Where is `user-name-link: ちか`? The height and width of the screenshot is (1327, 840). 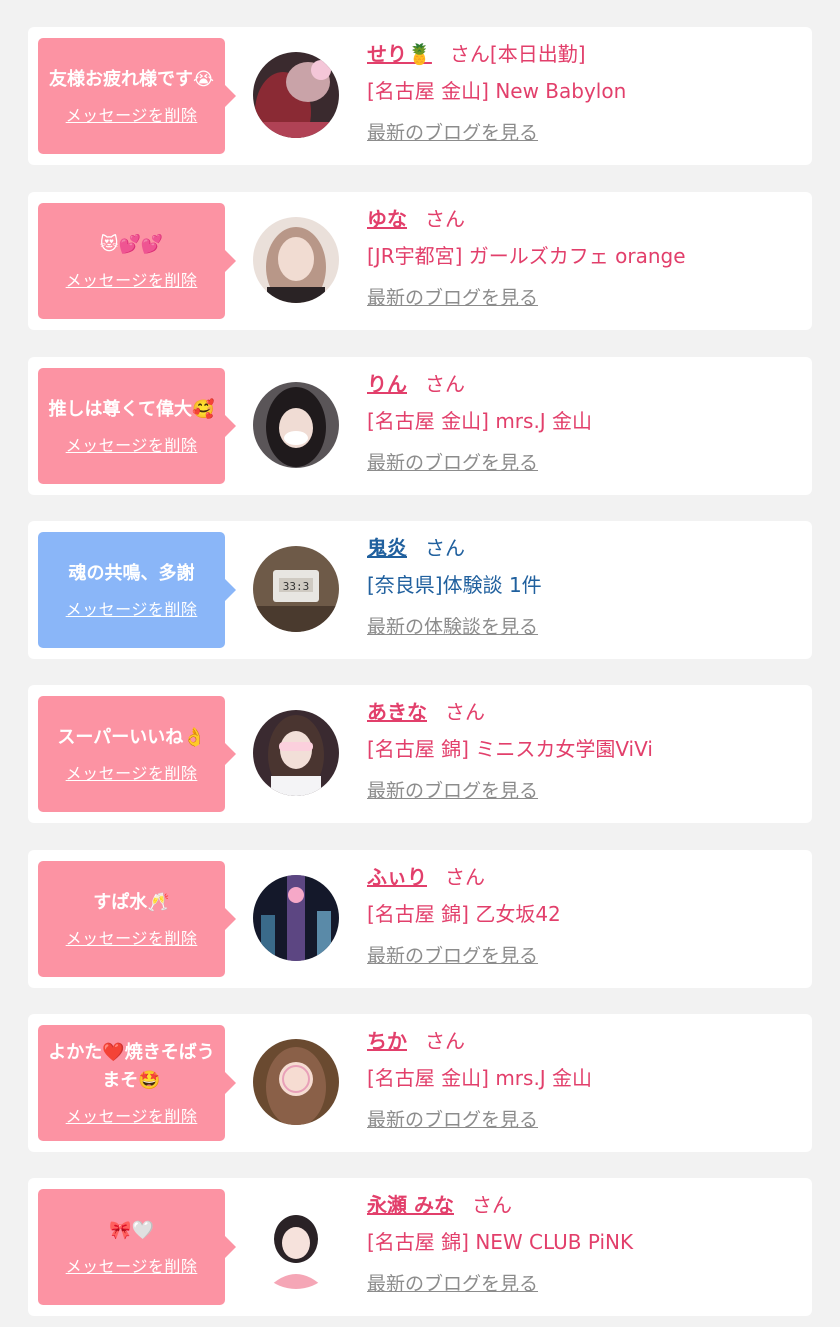 user-name-link: ちか is located at coordinates (387, 1041).